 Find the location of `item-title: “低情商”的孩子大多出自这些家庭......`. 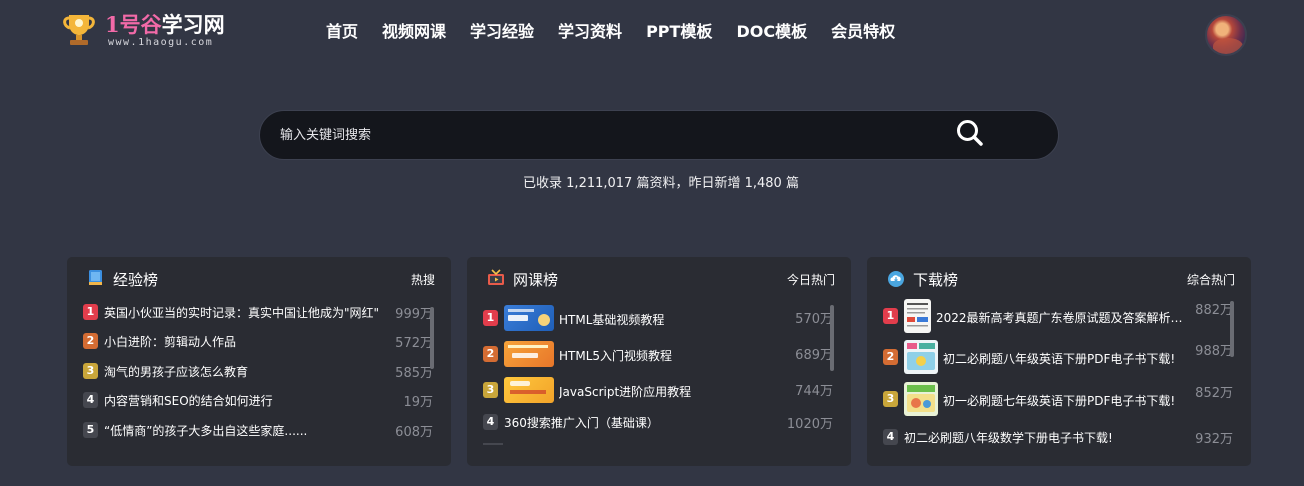

item-title: “低情商”的孩子大多出自这些家庭...... is located at coordinates (245, 430).